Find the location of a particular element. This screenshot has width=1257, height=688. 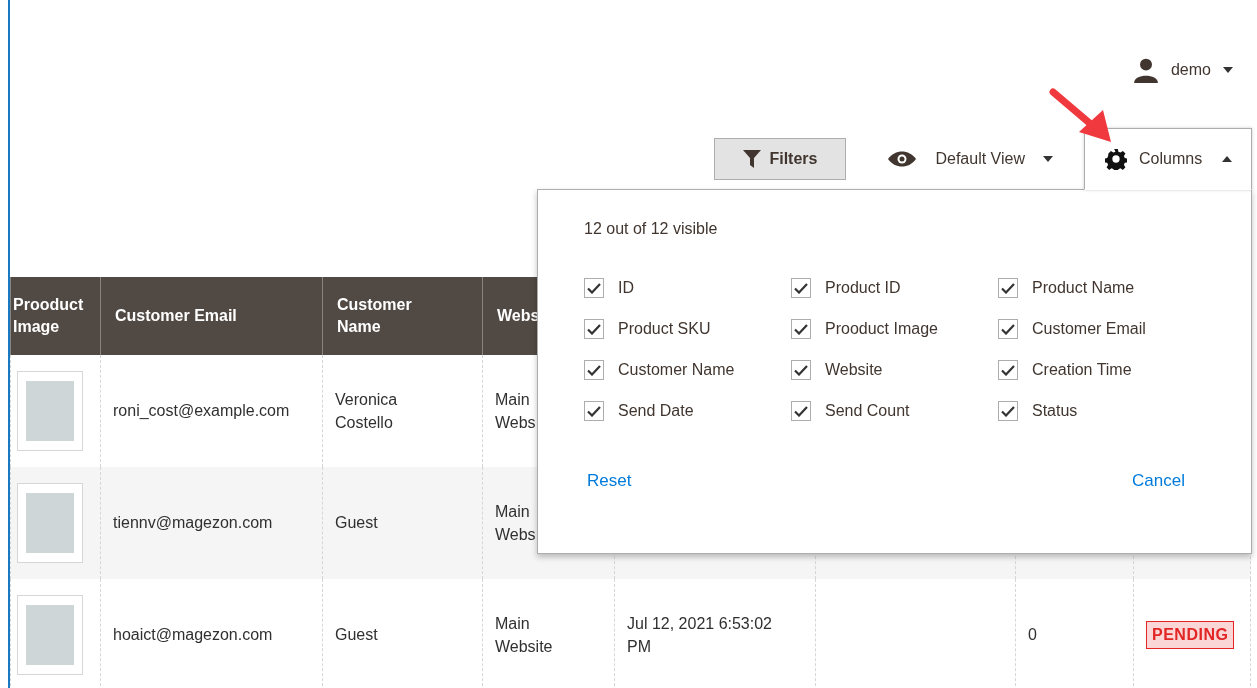

status-badge: PENDING is located at coordinates (1190, 635).